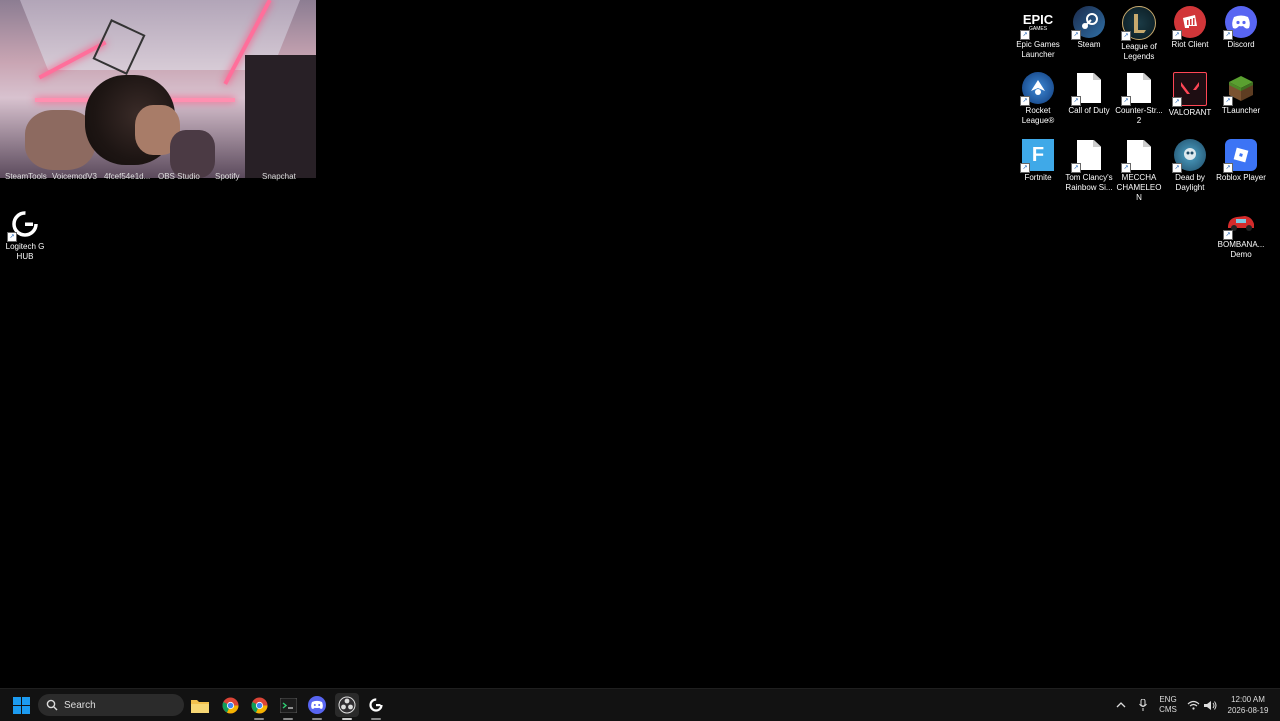  What do you see at coordinates (1037, 156) in the screenshot?
I see `fortnite-icon: F ↗` at bounding box center [1037, 156].